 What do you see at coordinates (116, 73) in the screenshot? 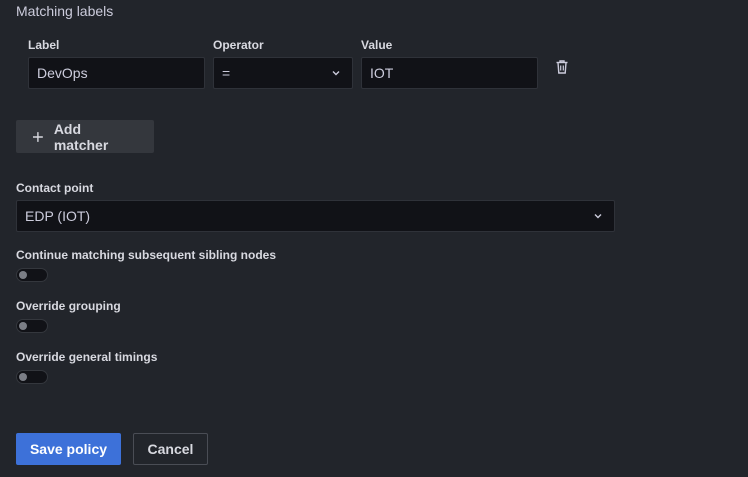
I see `matcher-label-input: DevOps` at bounding box center [116, 73].